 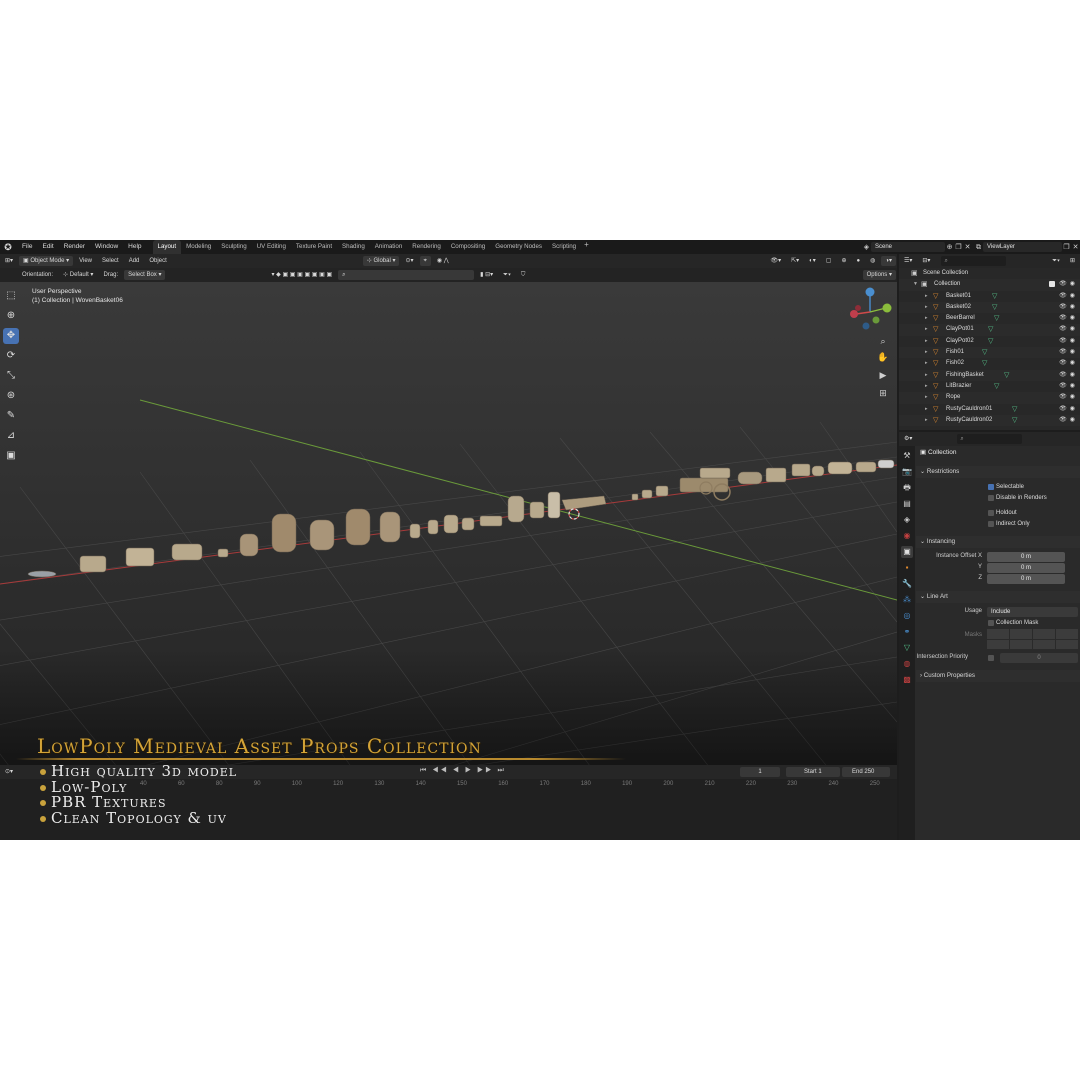 I want to click on scene-name-field: Scene, so click(x=908, y=247).